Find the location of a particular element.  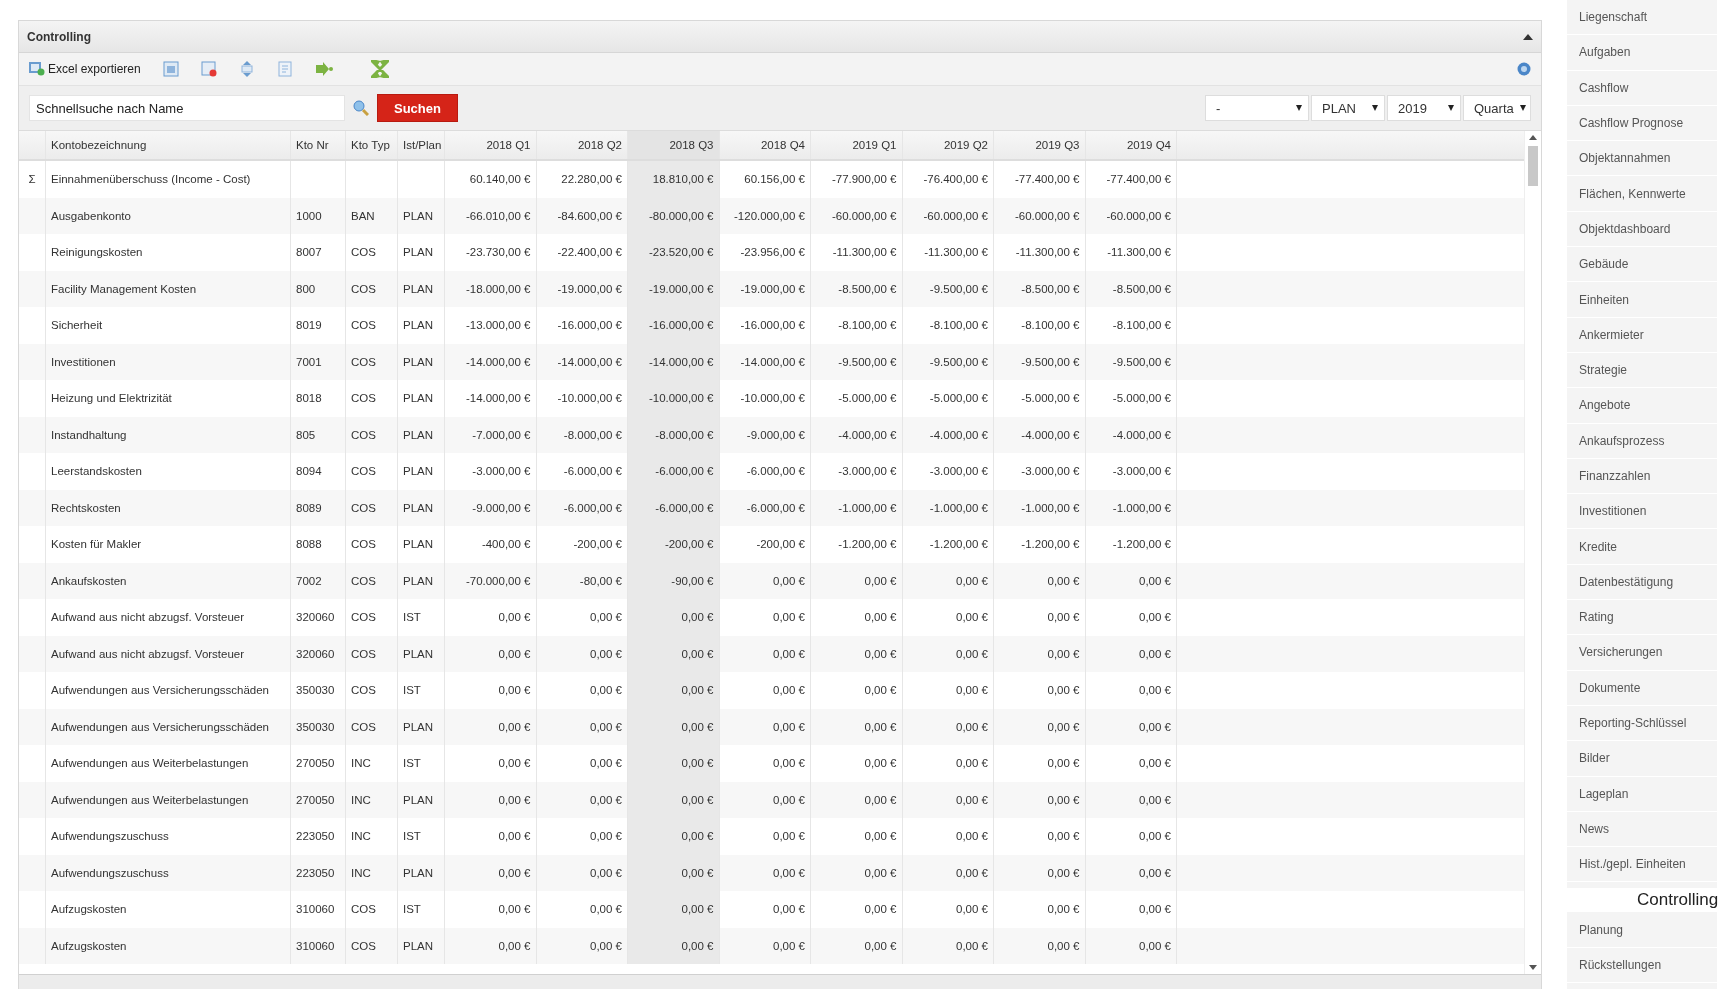

filter-dropdown: - is located at coordinates (1257, 108).